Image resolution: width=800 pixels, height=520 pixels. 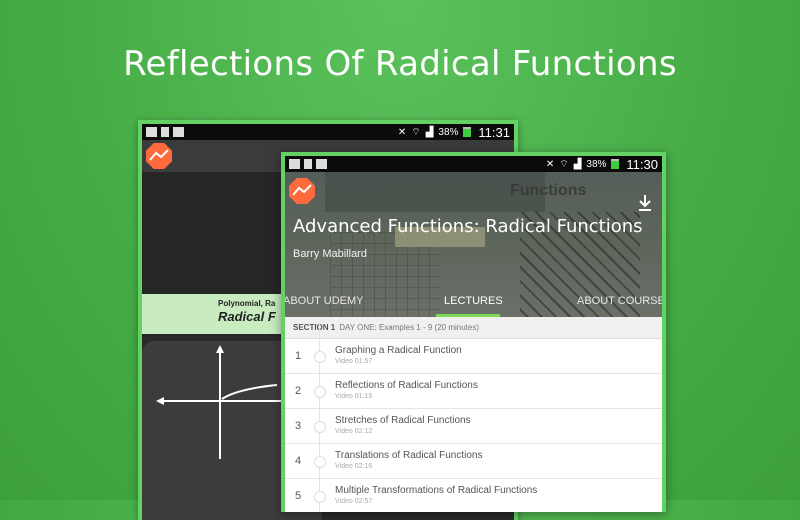 I want to click on course-title: Advanced Functions: Radical Functions, so click(x=468, y=226).